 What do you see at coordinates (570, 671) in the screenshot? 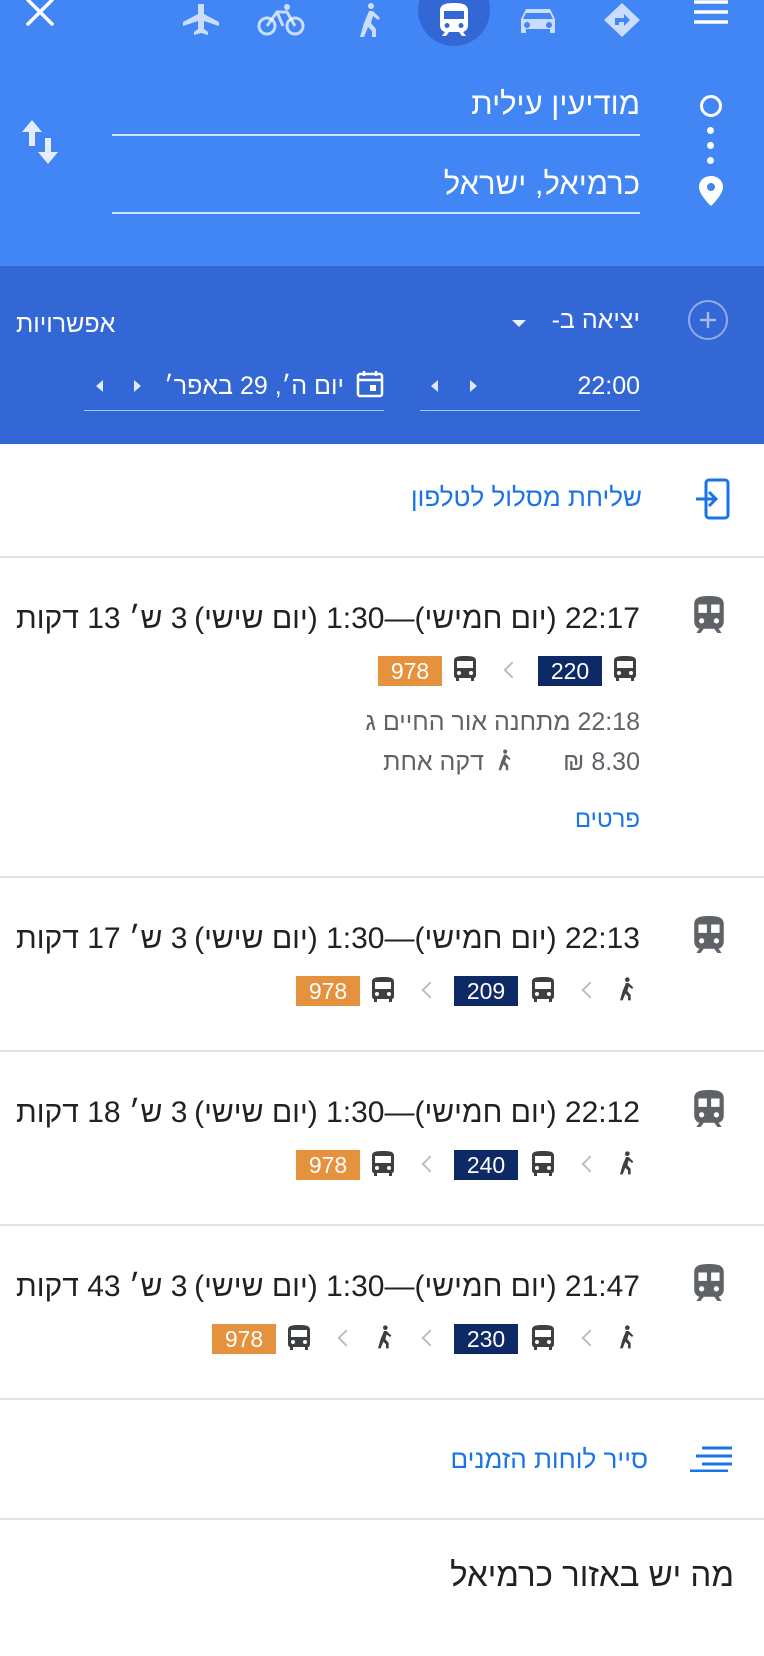
I see `bus-line-chip: 220` at bounding box center [570, 671].